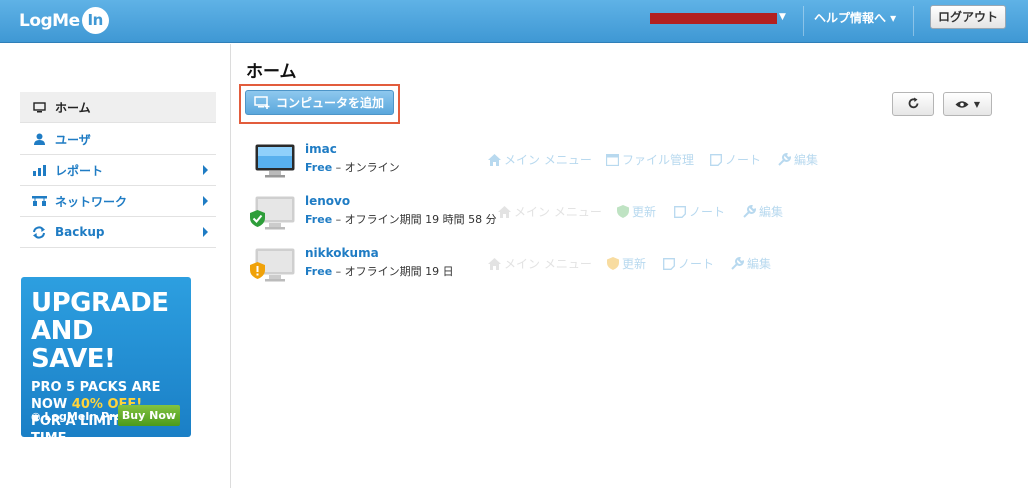  I want to click on page-title: ホーム, so click(271, 72).